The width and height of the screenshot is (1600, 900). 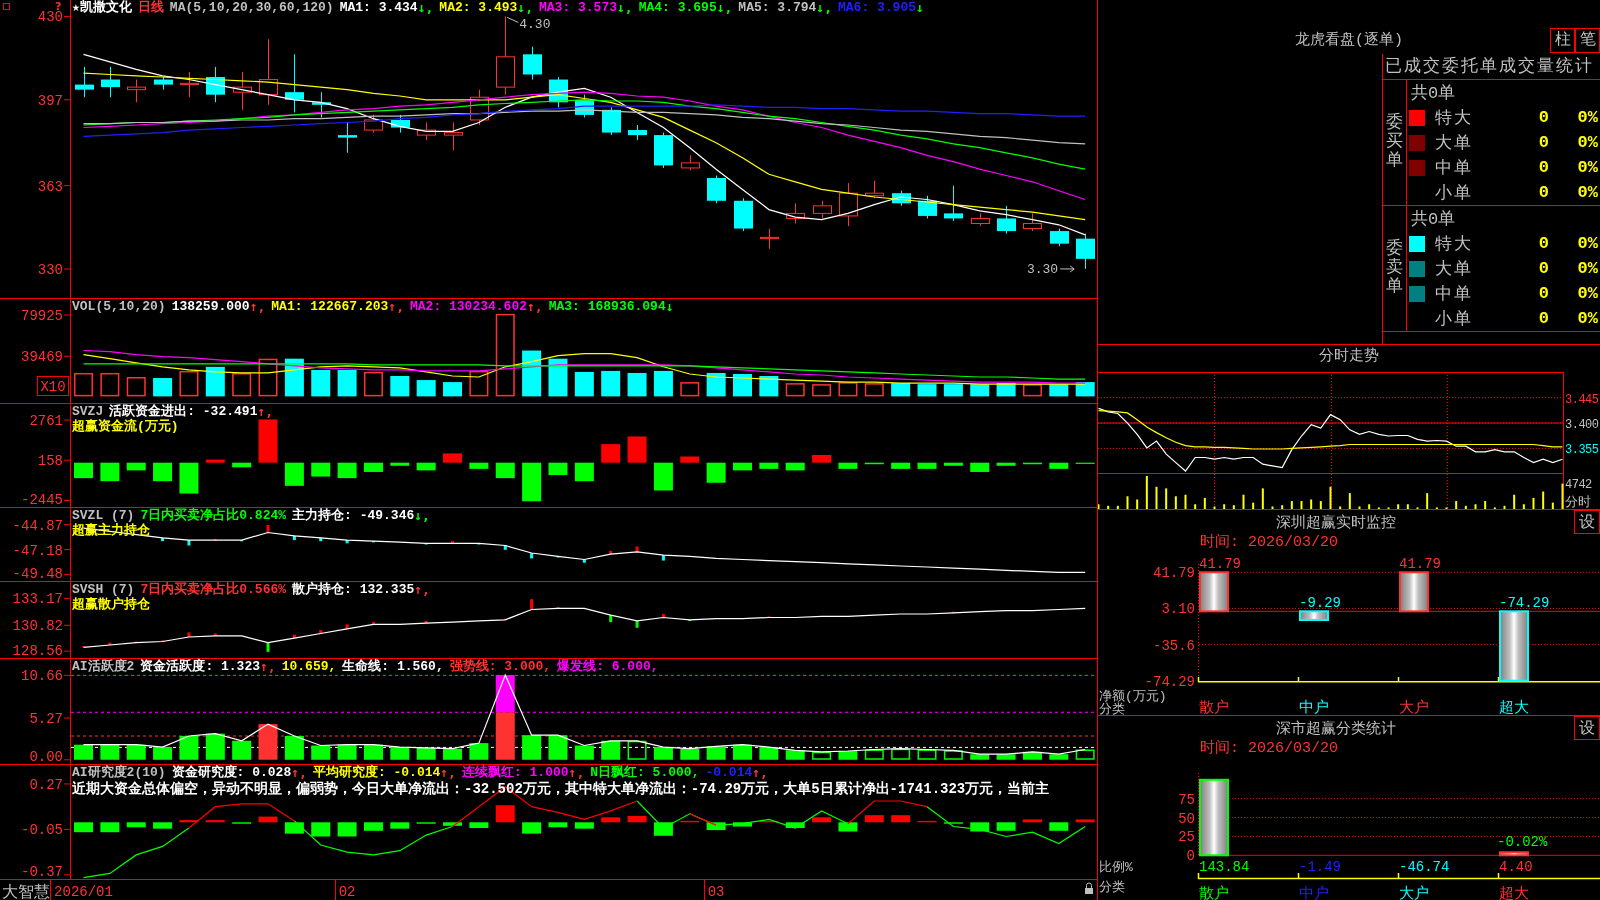 I want to click on indicator-text: AI研究度2(10), so click(x=119, y=772).